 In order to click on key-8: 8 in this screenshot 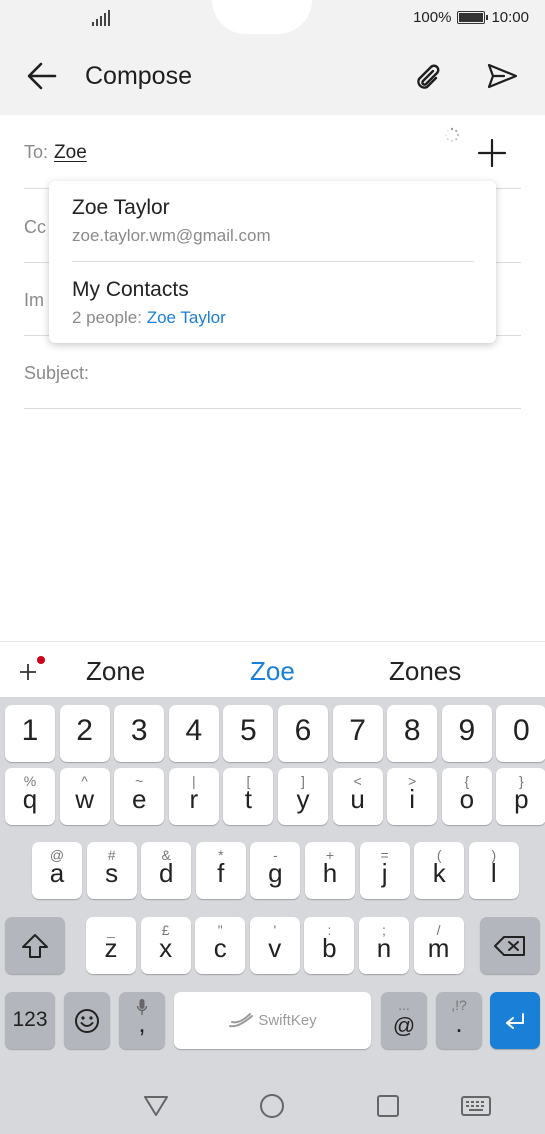, I will do `click(412, 733)`.